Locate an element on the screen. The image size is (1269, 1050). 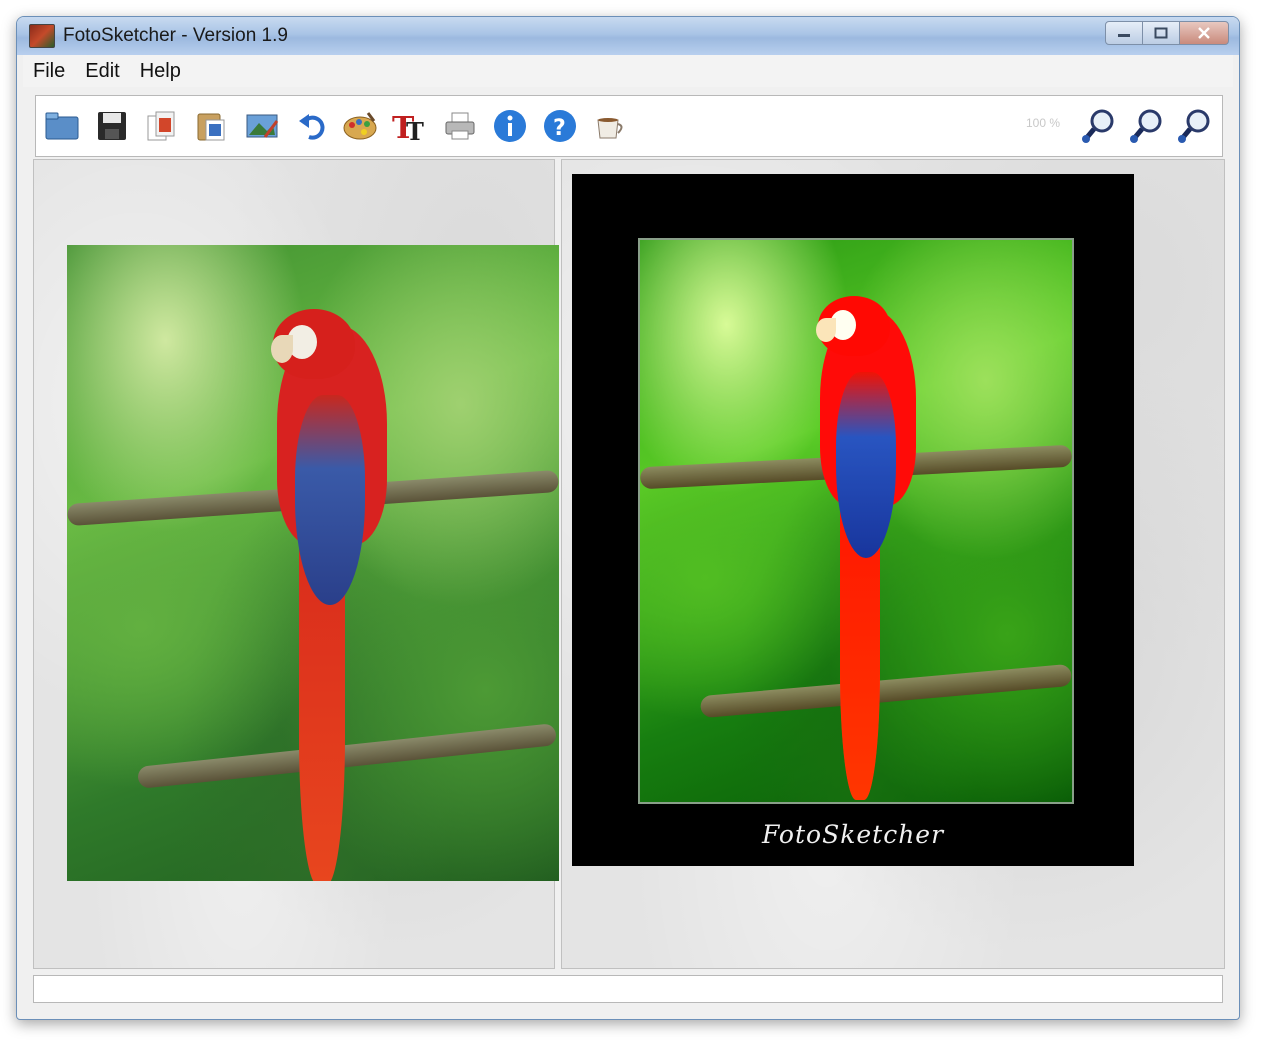
window-title: FotoSketcher - Version 1.9 is located at coordinates (175, 35).